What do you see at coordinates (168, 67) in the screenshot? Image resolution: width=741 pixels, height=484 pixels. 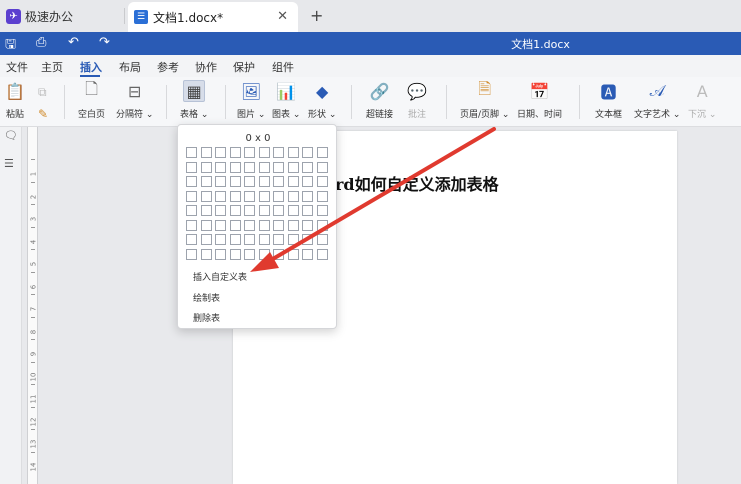 I see `menu-references: 参考` at bounding box center [168, 67].